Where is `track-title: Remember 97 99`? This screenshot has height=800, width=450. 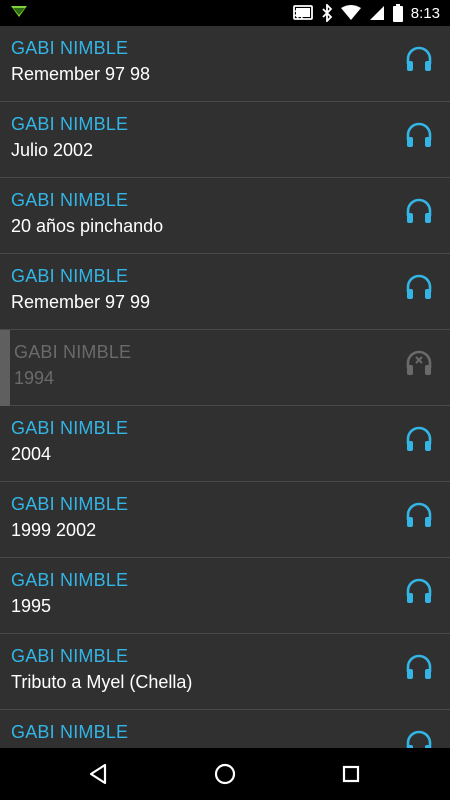 track-title: Remember 97 99 is located at coordinates (81, 302).